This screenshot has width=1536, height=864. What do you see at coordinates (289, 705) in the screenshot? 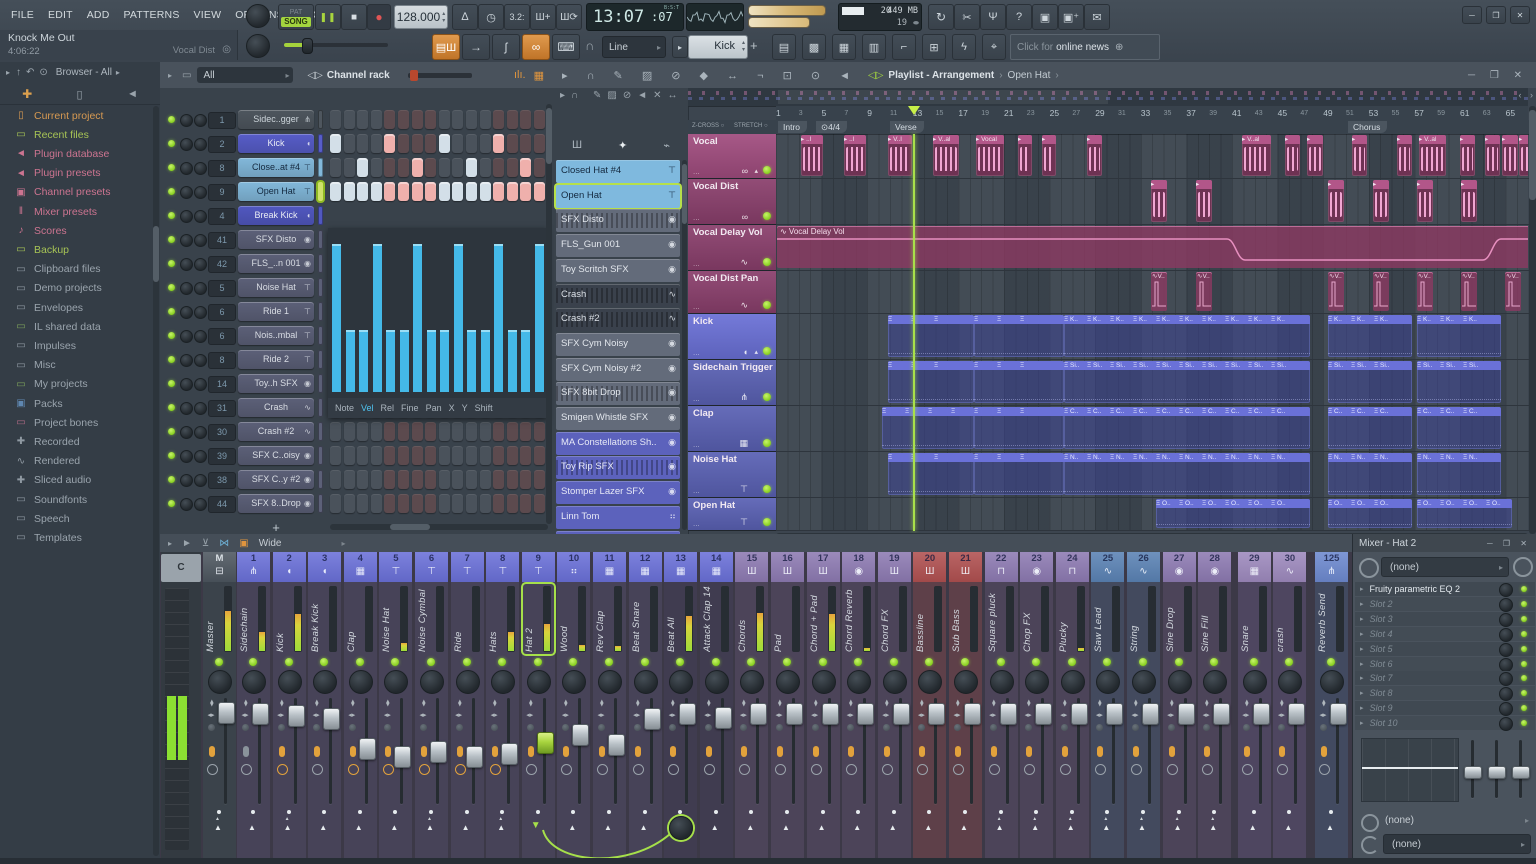
I see `mixer-strip-kick: 2 ◖ Kick ◂▸ ◂▸ ▲ ▲` at bounding box center [289, 705].